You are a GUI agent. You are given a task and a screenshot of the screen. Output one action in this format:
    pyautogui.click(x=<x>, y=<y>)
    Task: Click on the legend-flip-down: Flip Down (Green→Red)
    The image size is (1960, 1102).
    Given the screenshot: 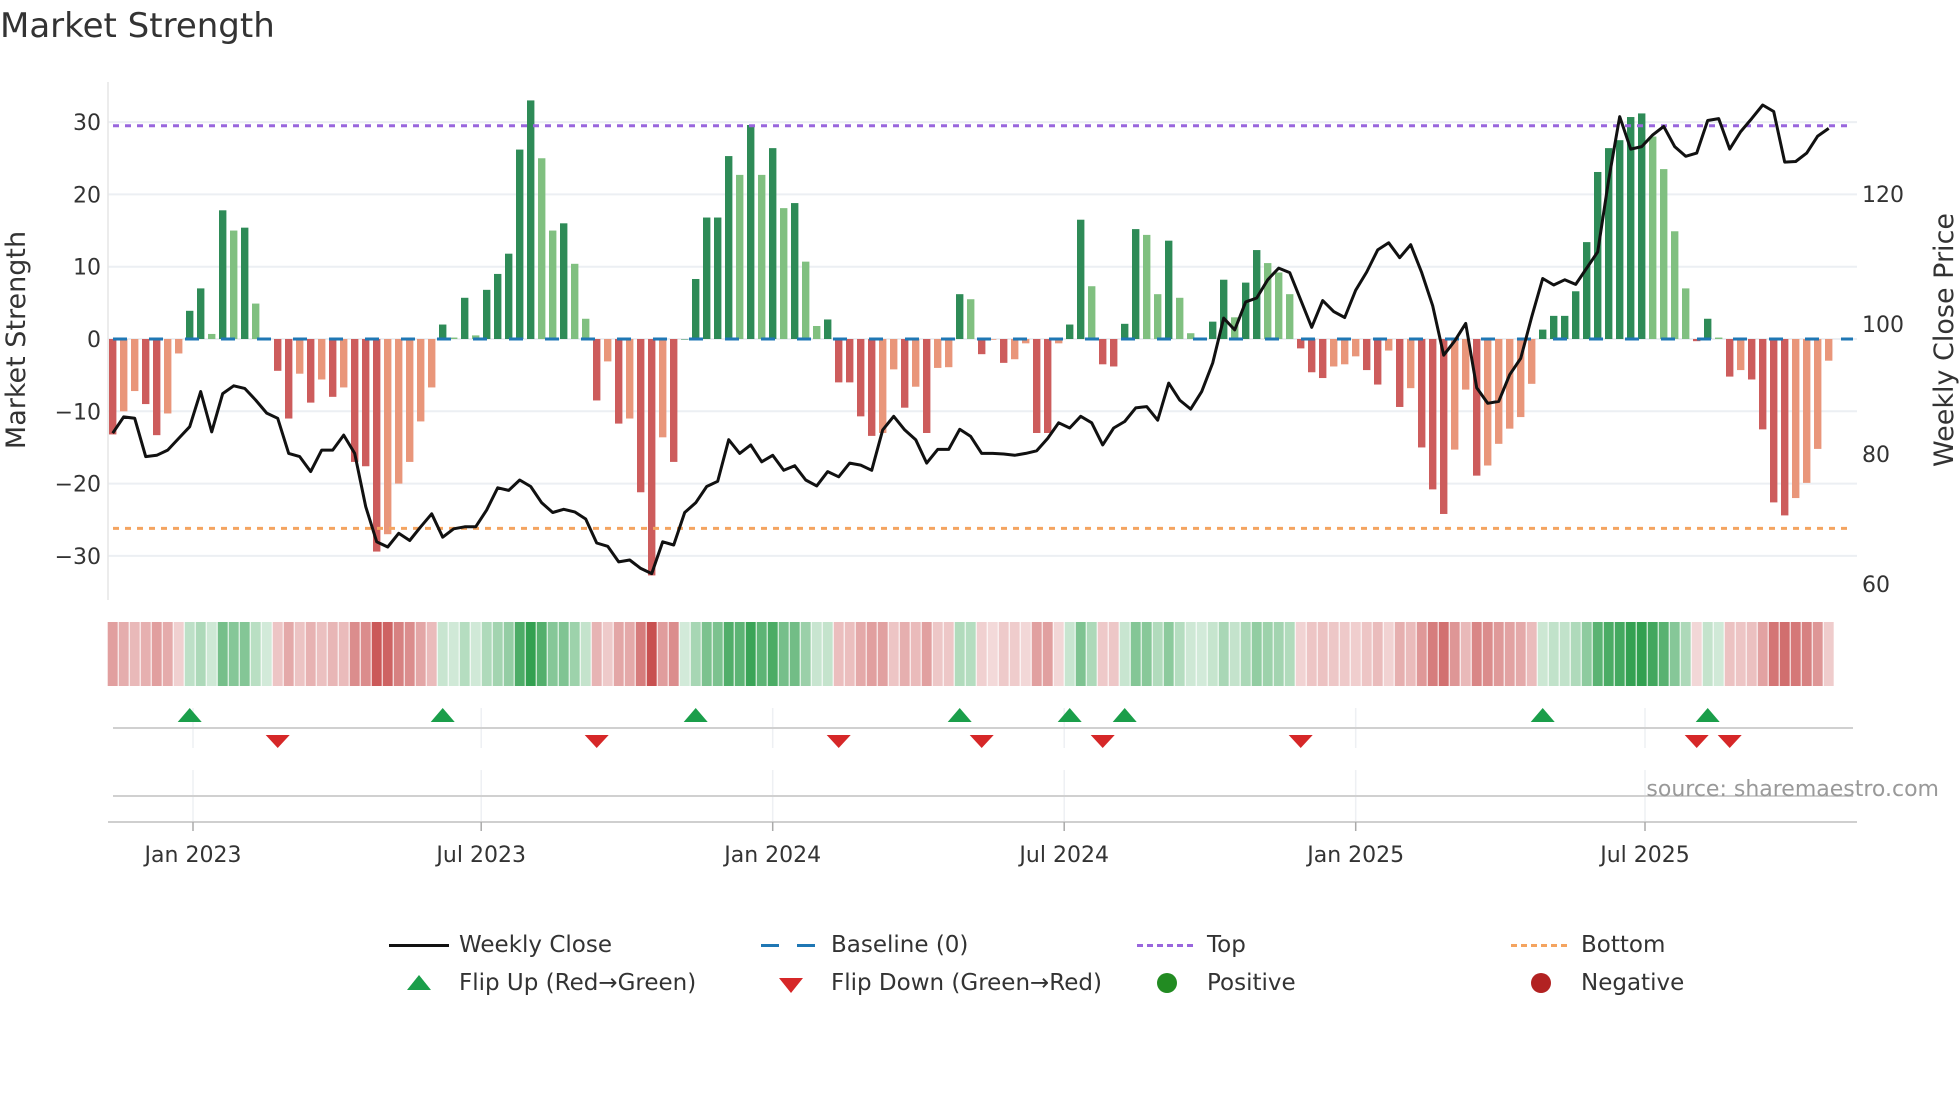 What is the action you would take?
    pyautogui.click(x=931, y=983)
    